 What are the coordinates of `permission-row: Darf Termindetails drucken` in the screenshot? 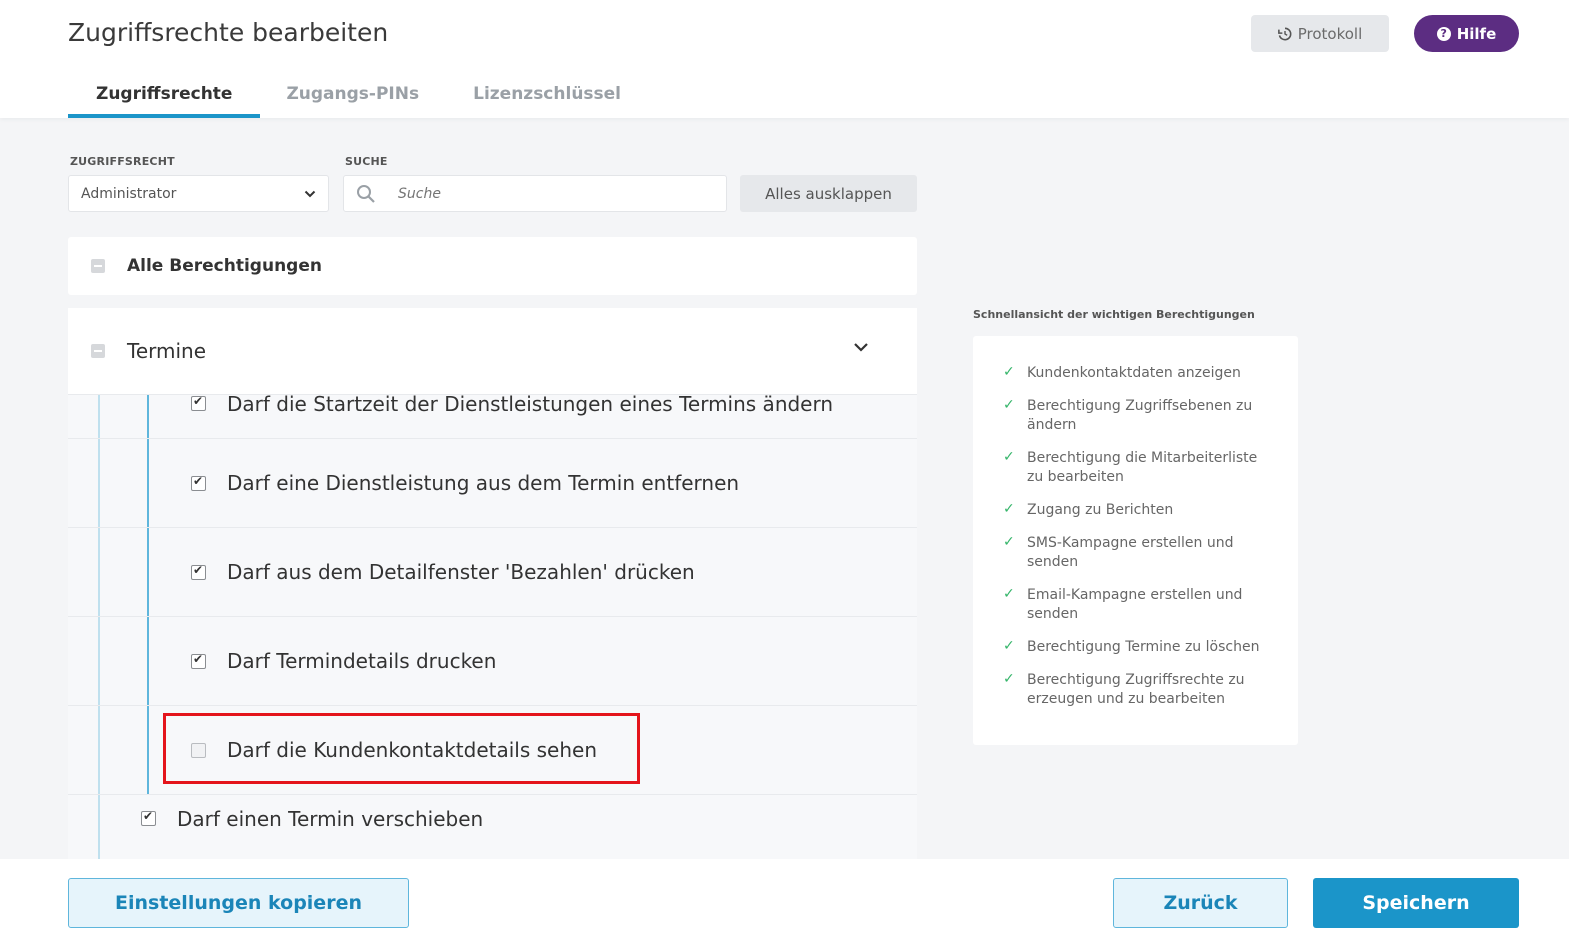 It's located at (492, 661).